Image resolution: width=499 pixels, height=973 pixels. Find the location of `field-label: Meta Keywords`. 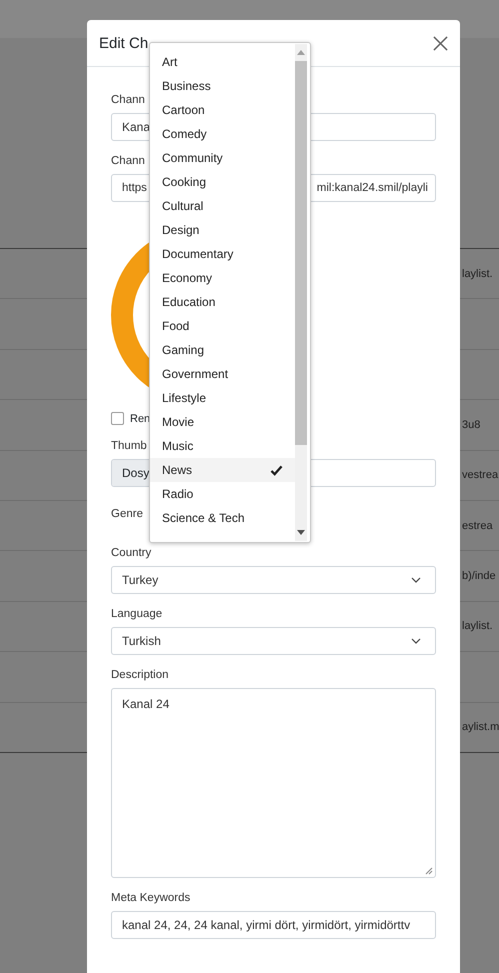

field-label: Meta Keywords is located at coordinates (150, 898).